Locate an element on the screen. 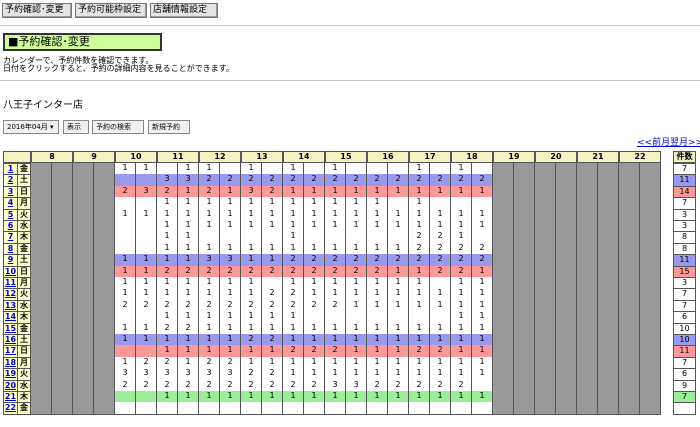 This screenshot has height=427, width=700. next-month-link: 翌月>> is located at coordinates (685, 141).